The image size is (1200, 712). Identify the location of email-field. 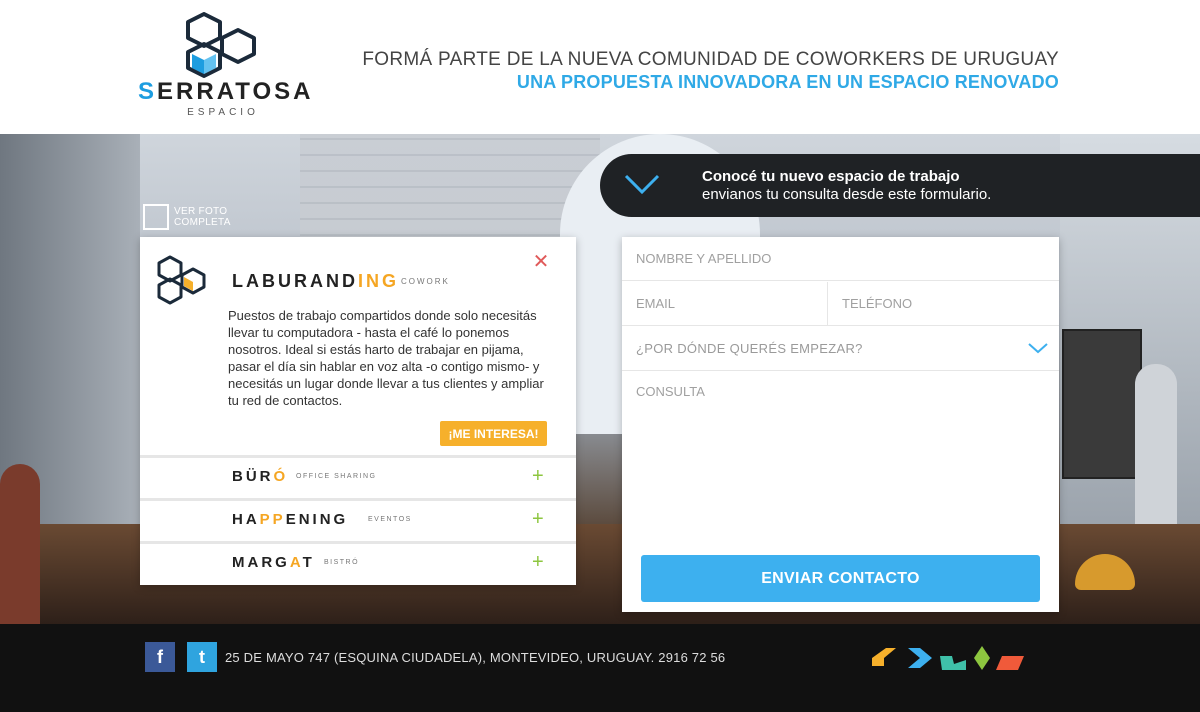
(724, 303).